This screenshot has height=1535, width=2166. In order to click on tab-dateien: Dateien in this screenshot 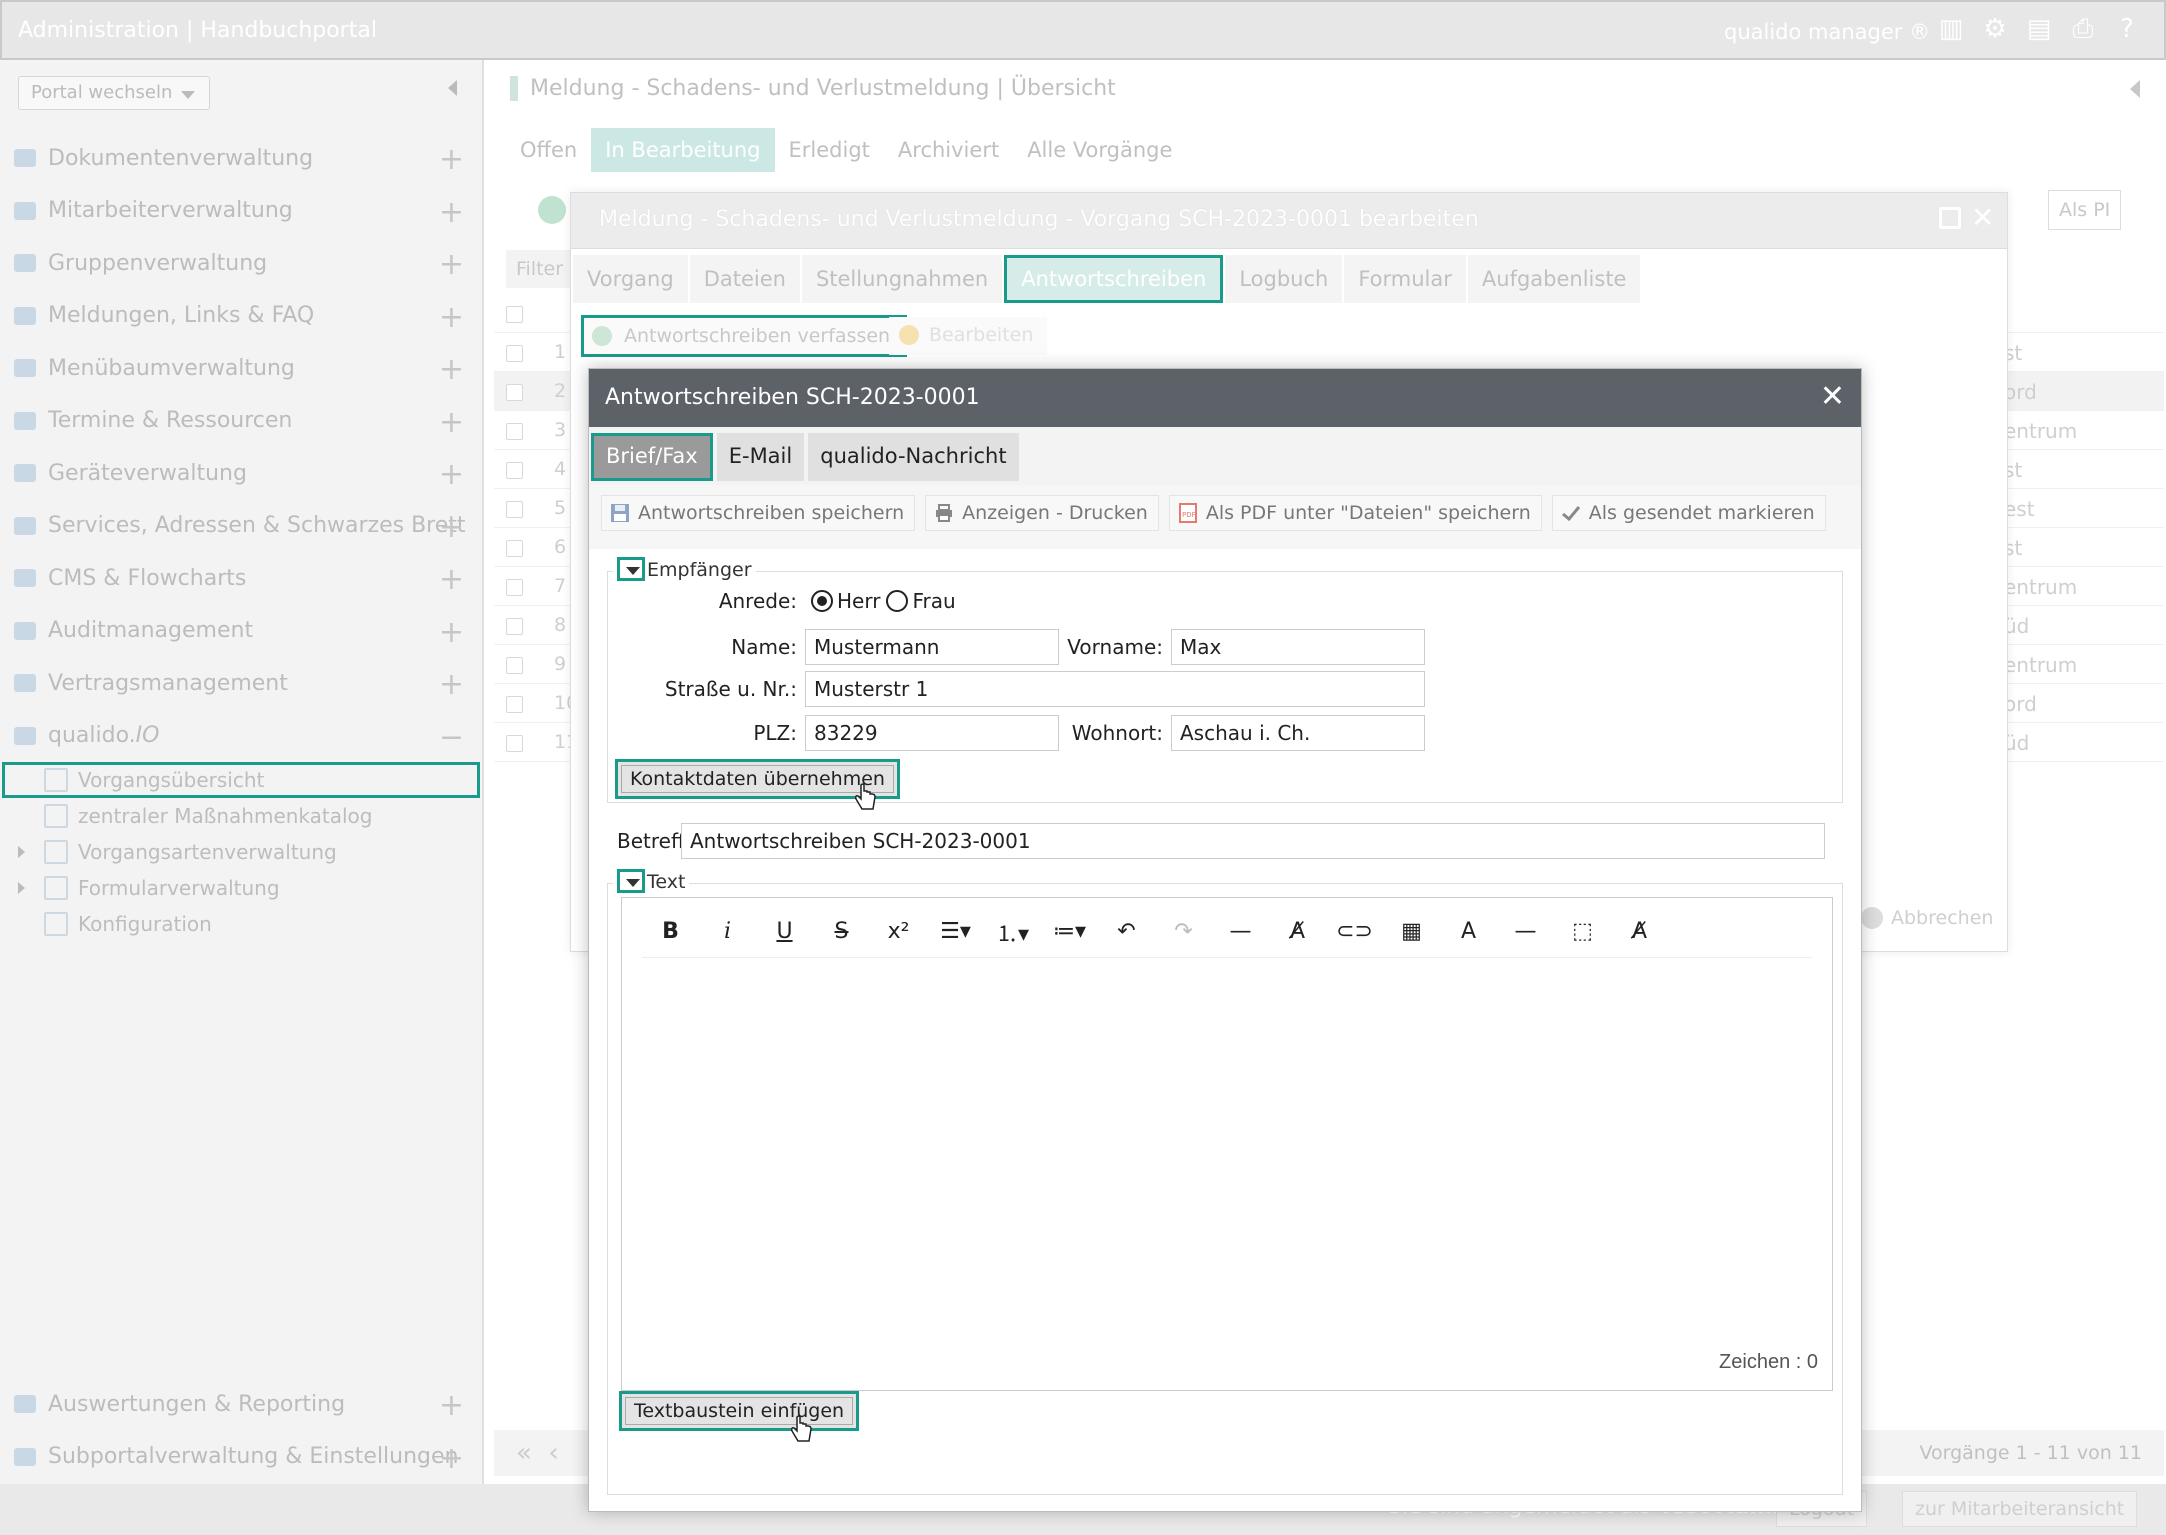, I will do `click(744, 279)`.